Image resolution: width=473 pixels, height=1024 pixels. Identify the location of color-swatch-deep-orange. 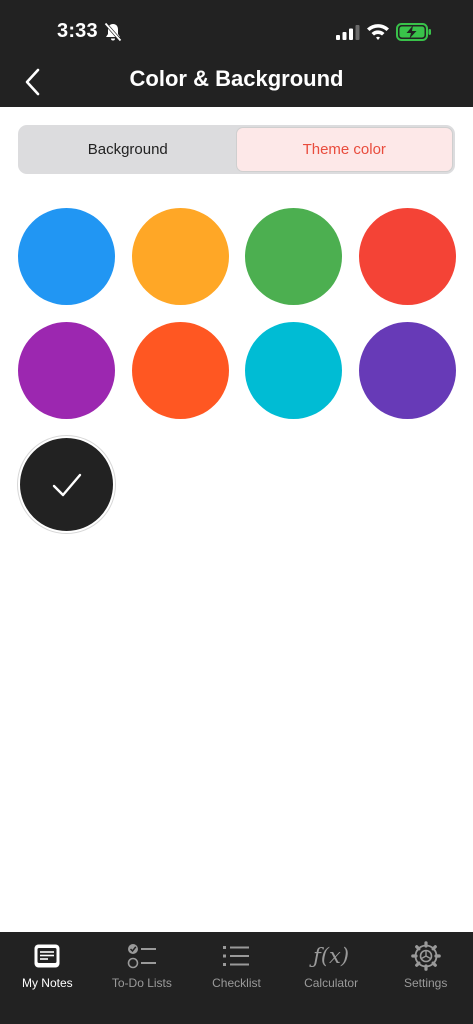
(180, 370).